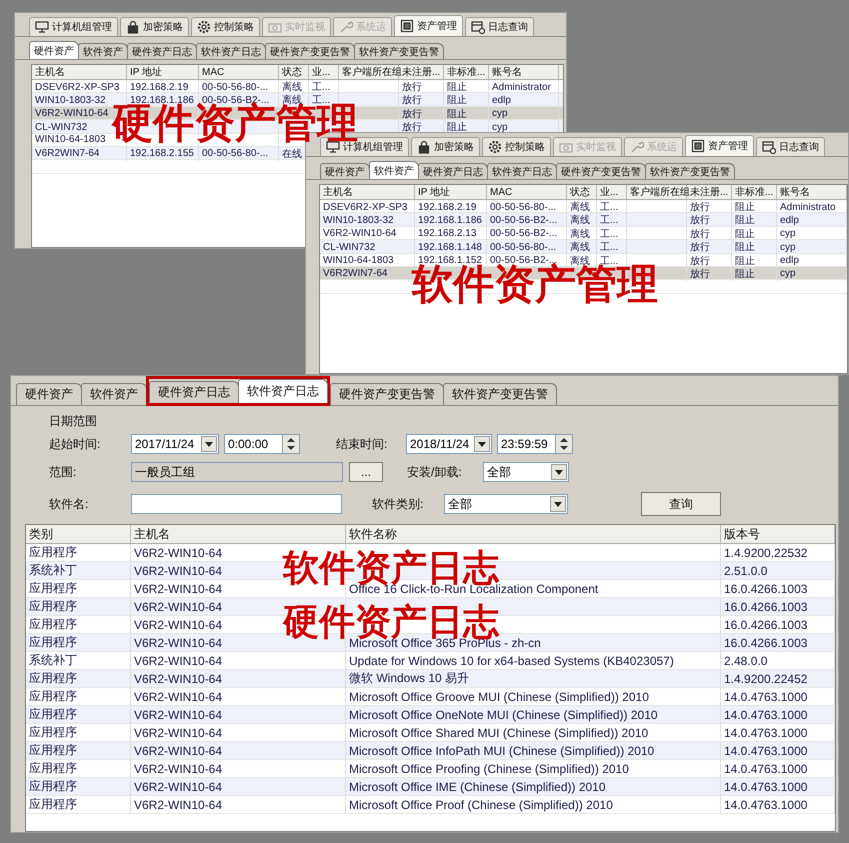  Describe the element at coordinates (297, 87) in the screenshot. I see `table-row: DSEV6R2-XP-SP3 192.168.2.19 00-50-56-80-... 离线 工... 放行 阻止 Administrator` at that location.